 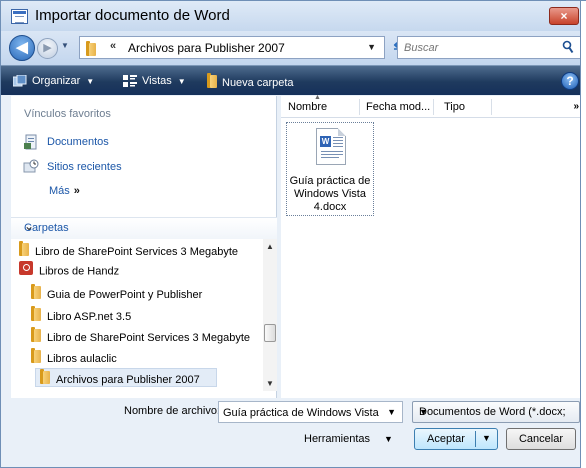 I want to click on back-button: ◀, so click(x=22, y=48).